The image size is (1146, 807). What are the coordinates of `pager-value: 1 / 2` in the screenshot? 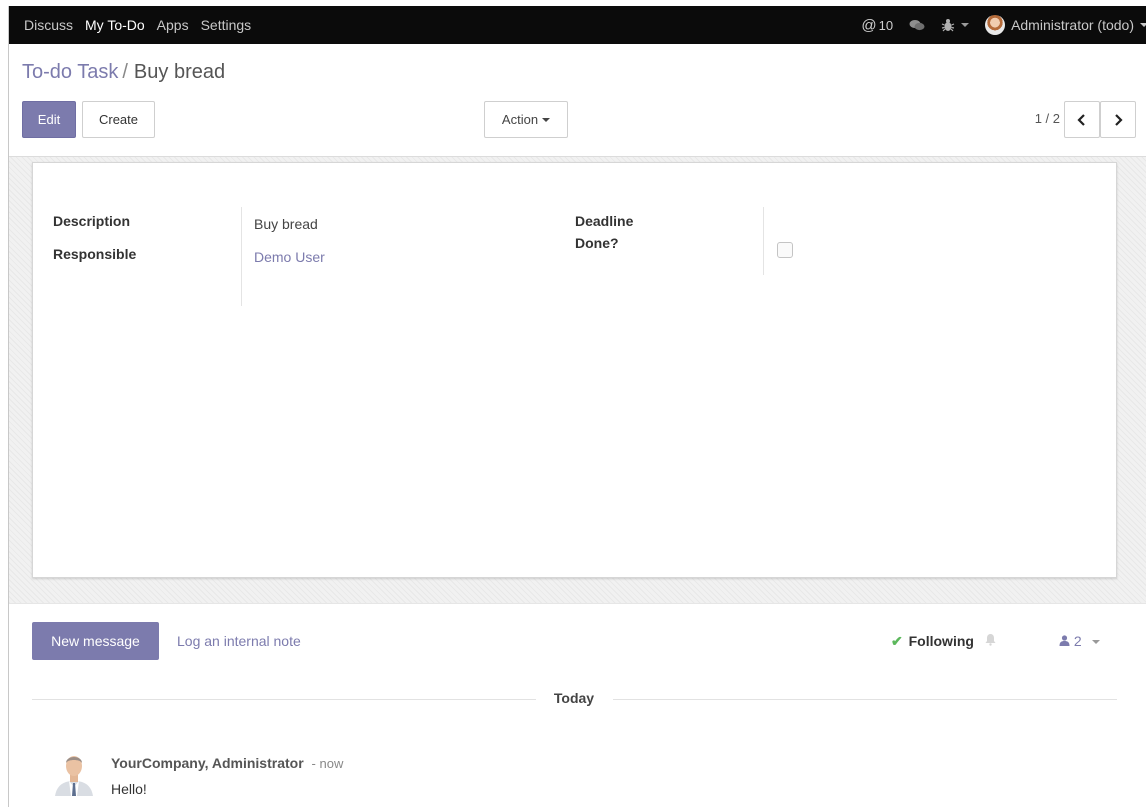 It's located at (1047, 118).